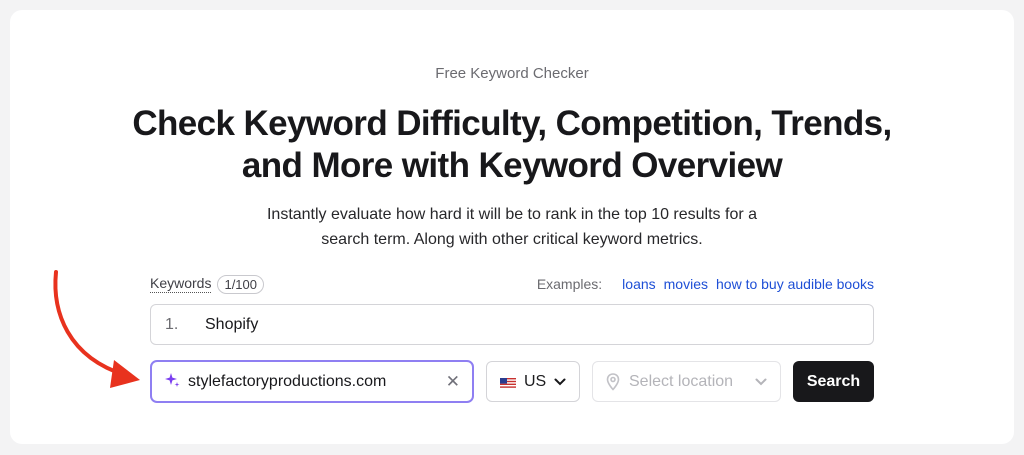  Describe the element at coordinates (638, 284) in the screenshot. I see `example-link-loans: loans` at that location.